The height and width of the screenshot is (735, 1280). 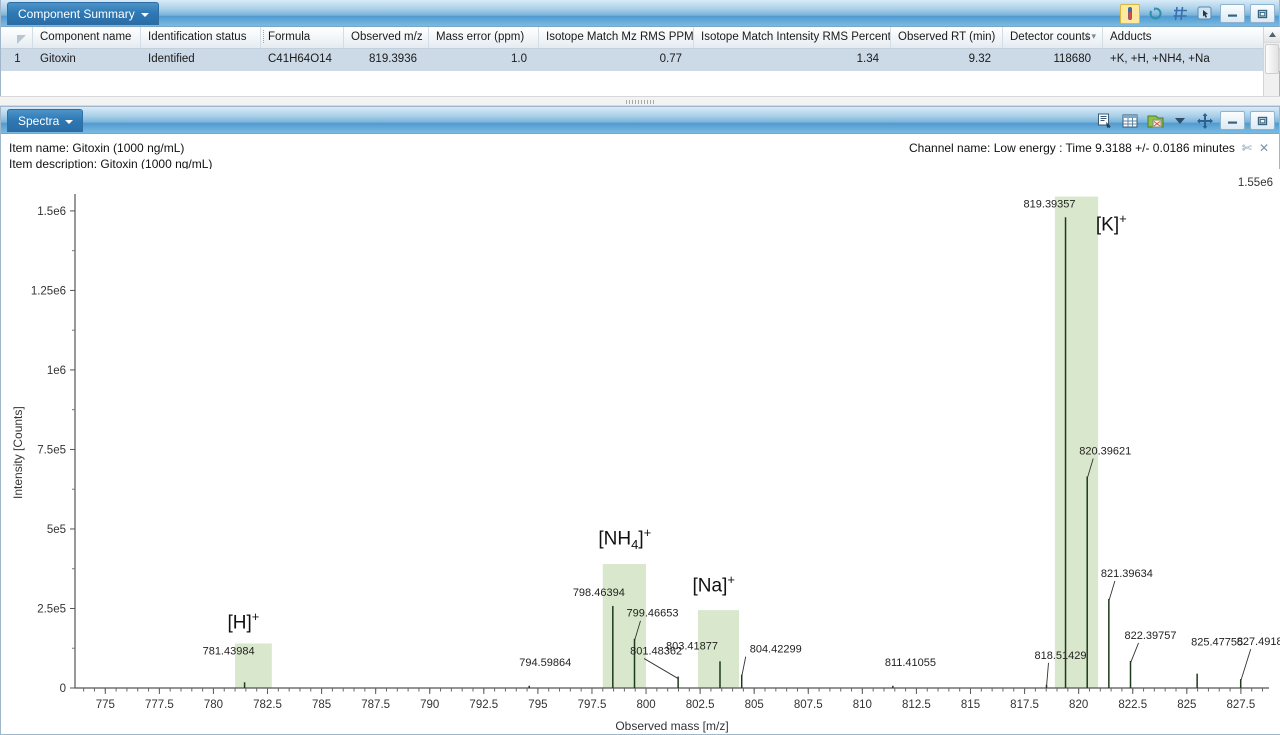 What do you see at coordinates (56, 530) in the screenshot?
I see `svg-text: 5e5` at bounding box center [56, 530].